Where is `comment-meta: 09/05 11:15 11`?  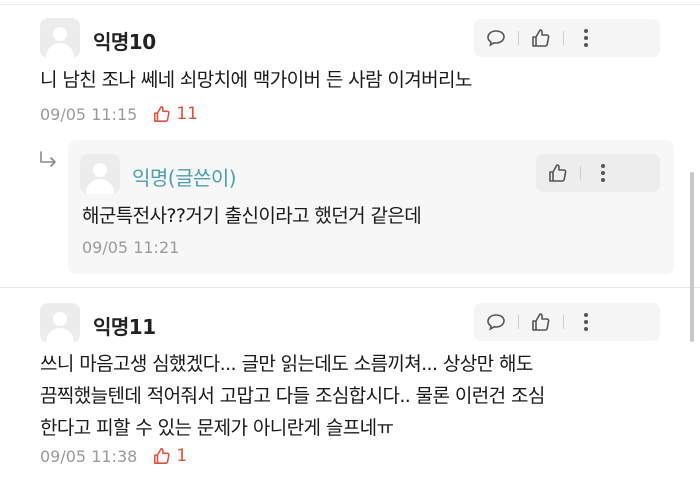
comment-meta: 09/05 11:15 11 is located at coordinates (119, 114).